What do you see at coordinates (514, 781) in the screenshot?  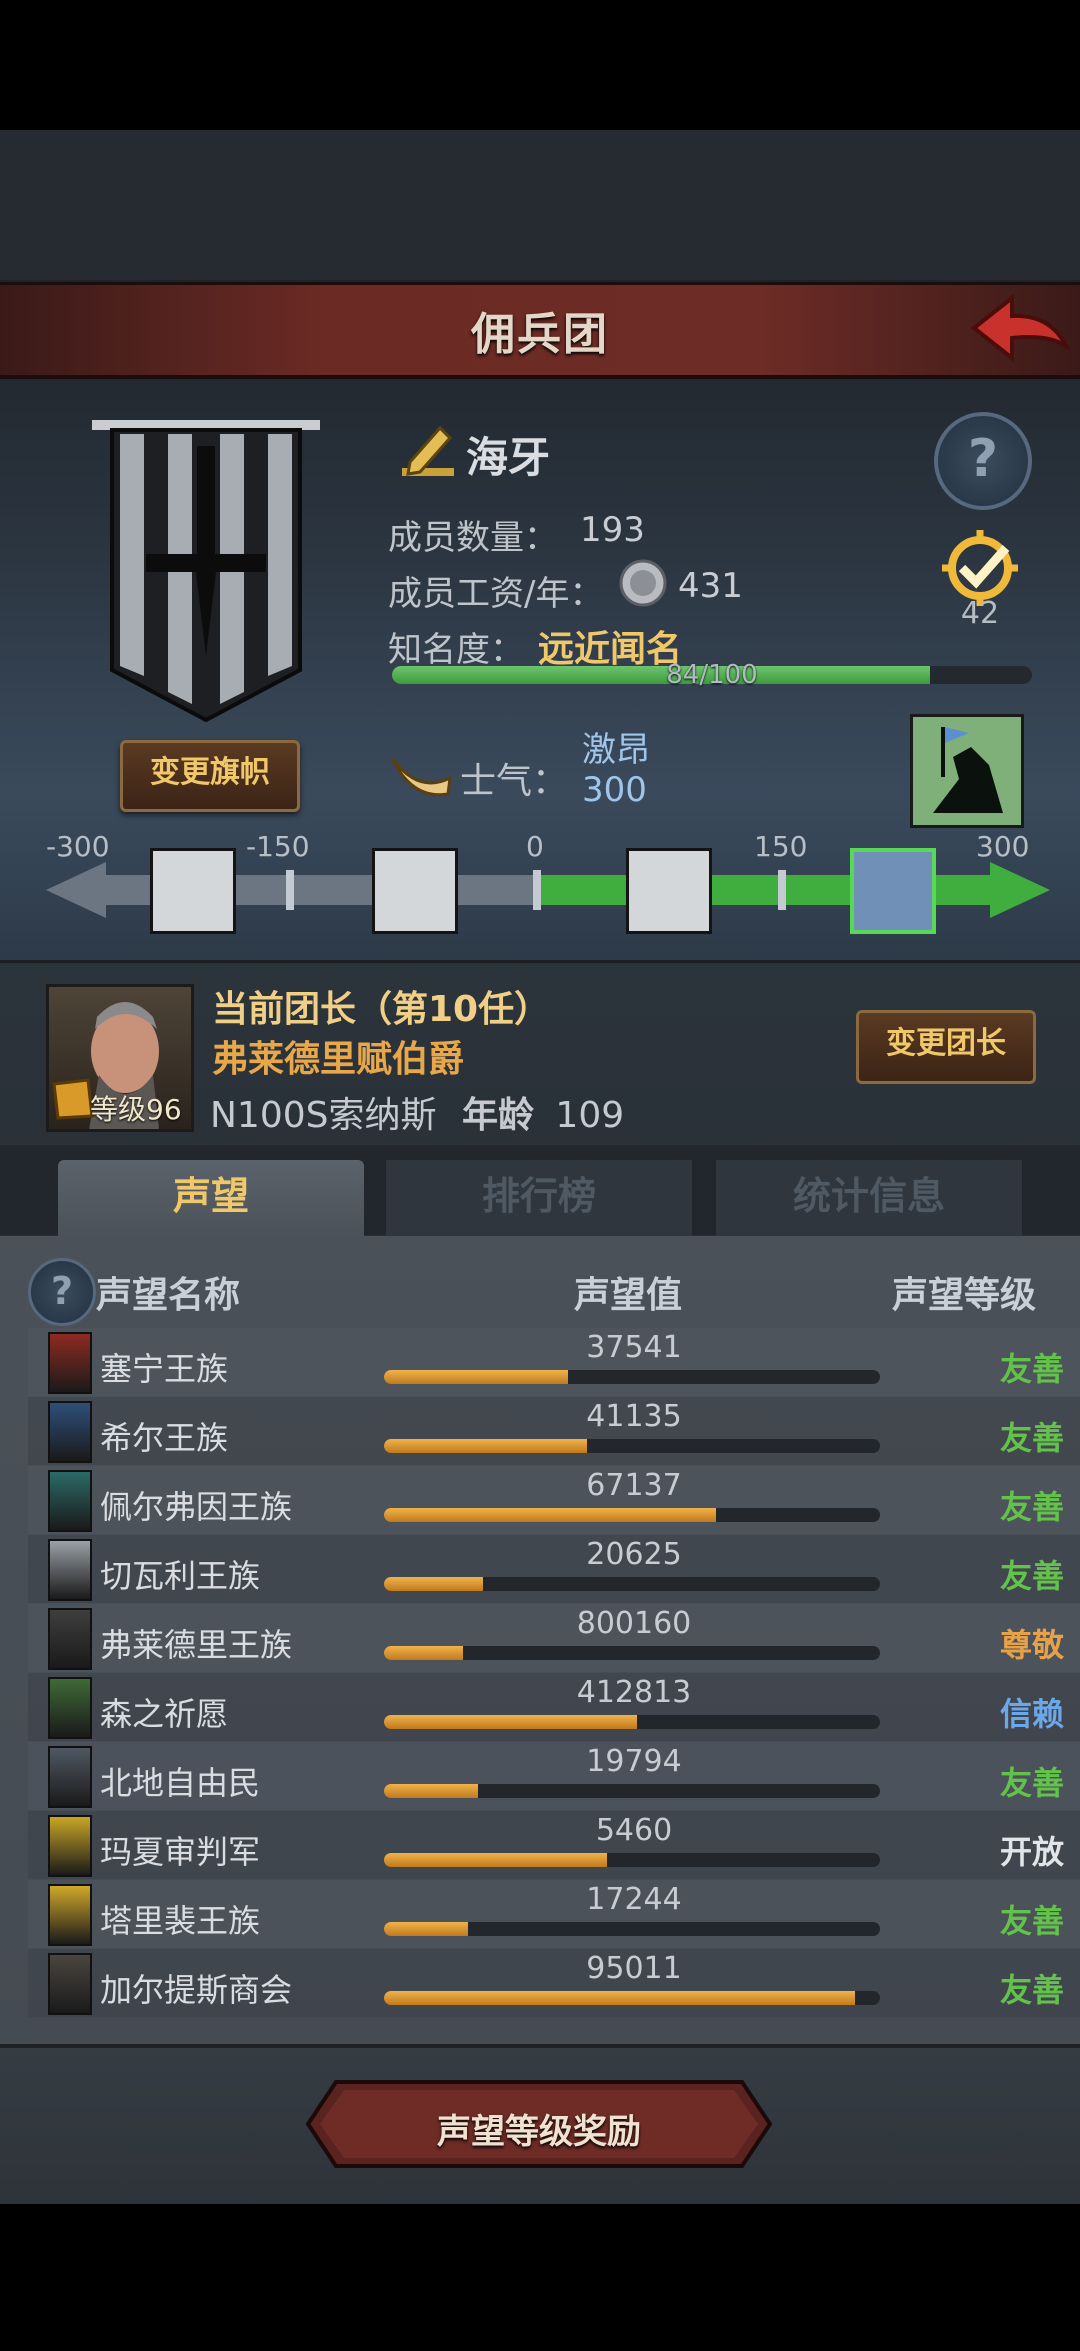 I see `morale-label: 士气：` at bounding box center [514, 781].